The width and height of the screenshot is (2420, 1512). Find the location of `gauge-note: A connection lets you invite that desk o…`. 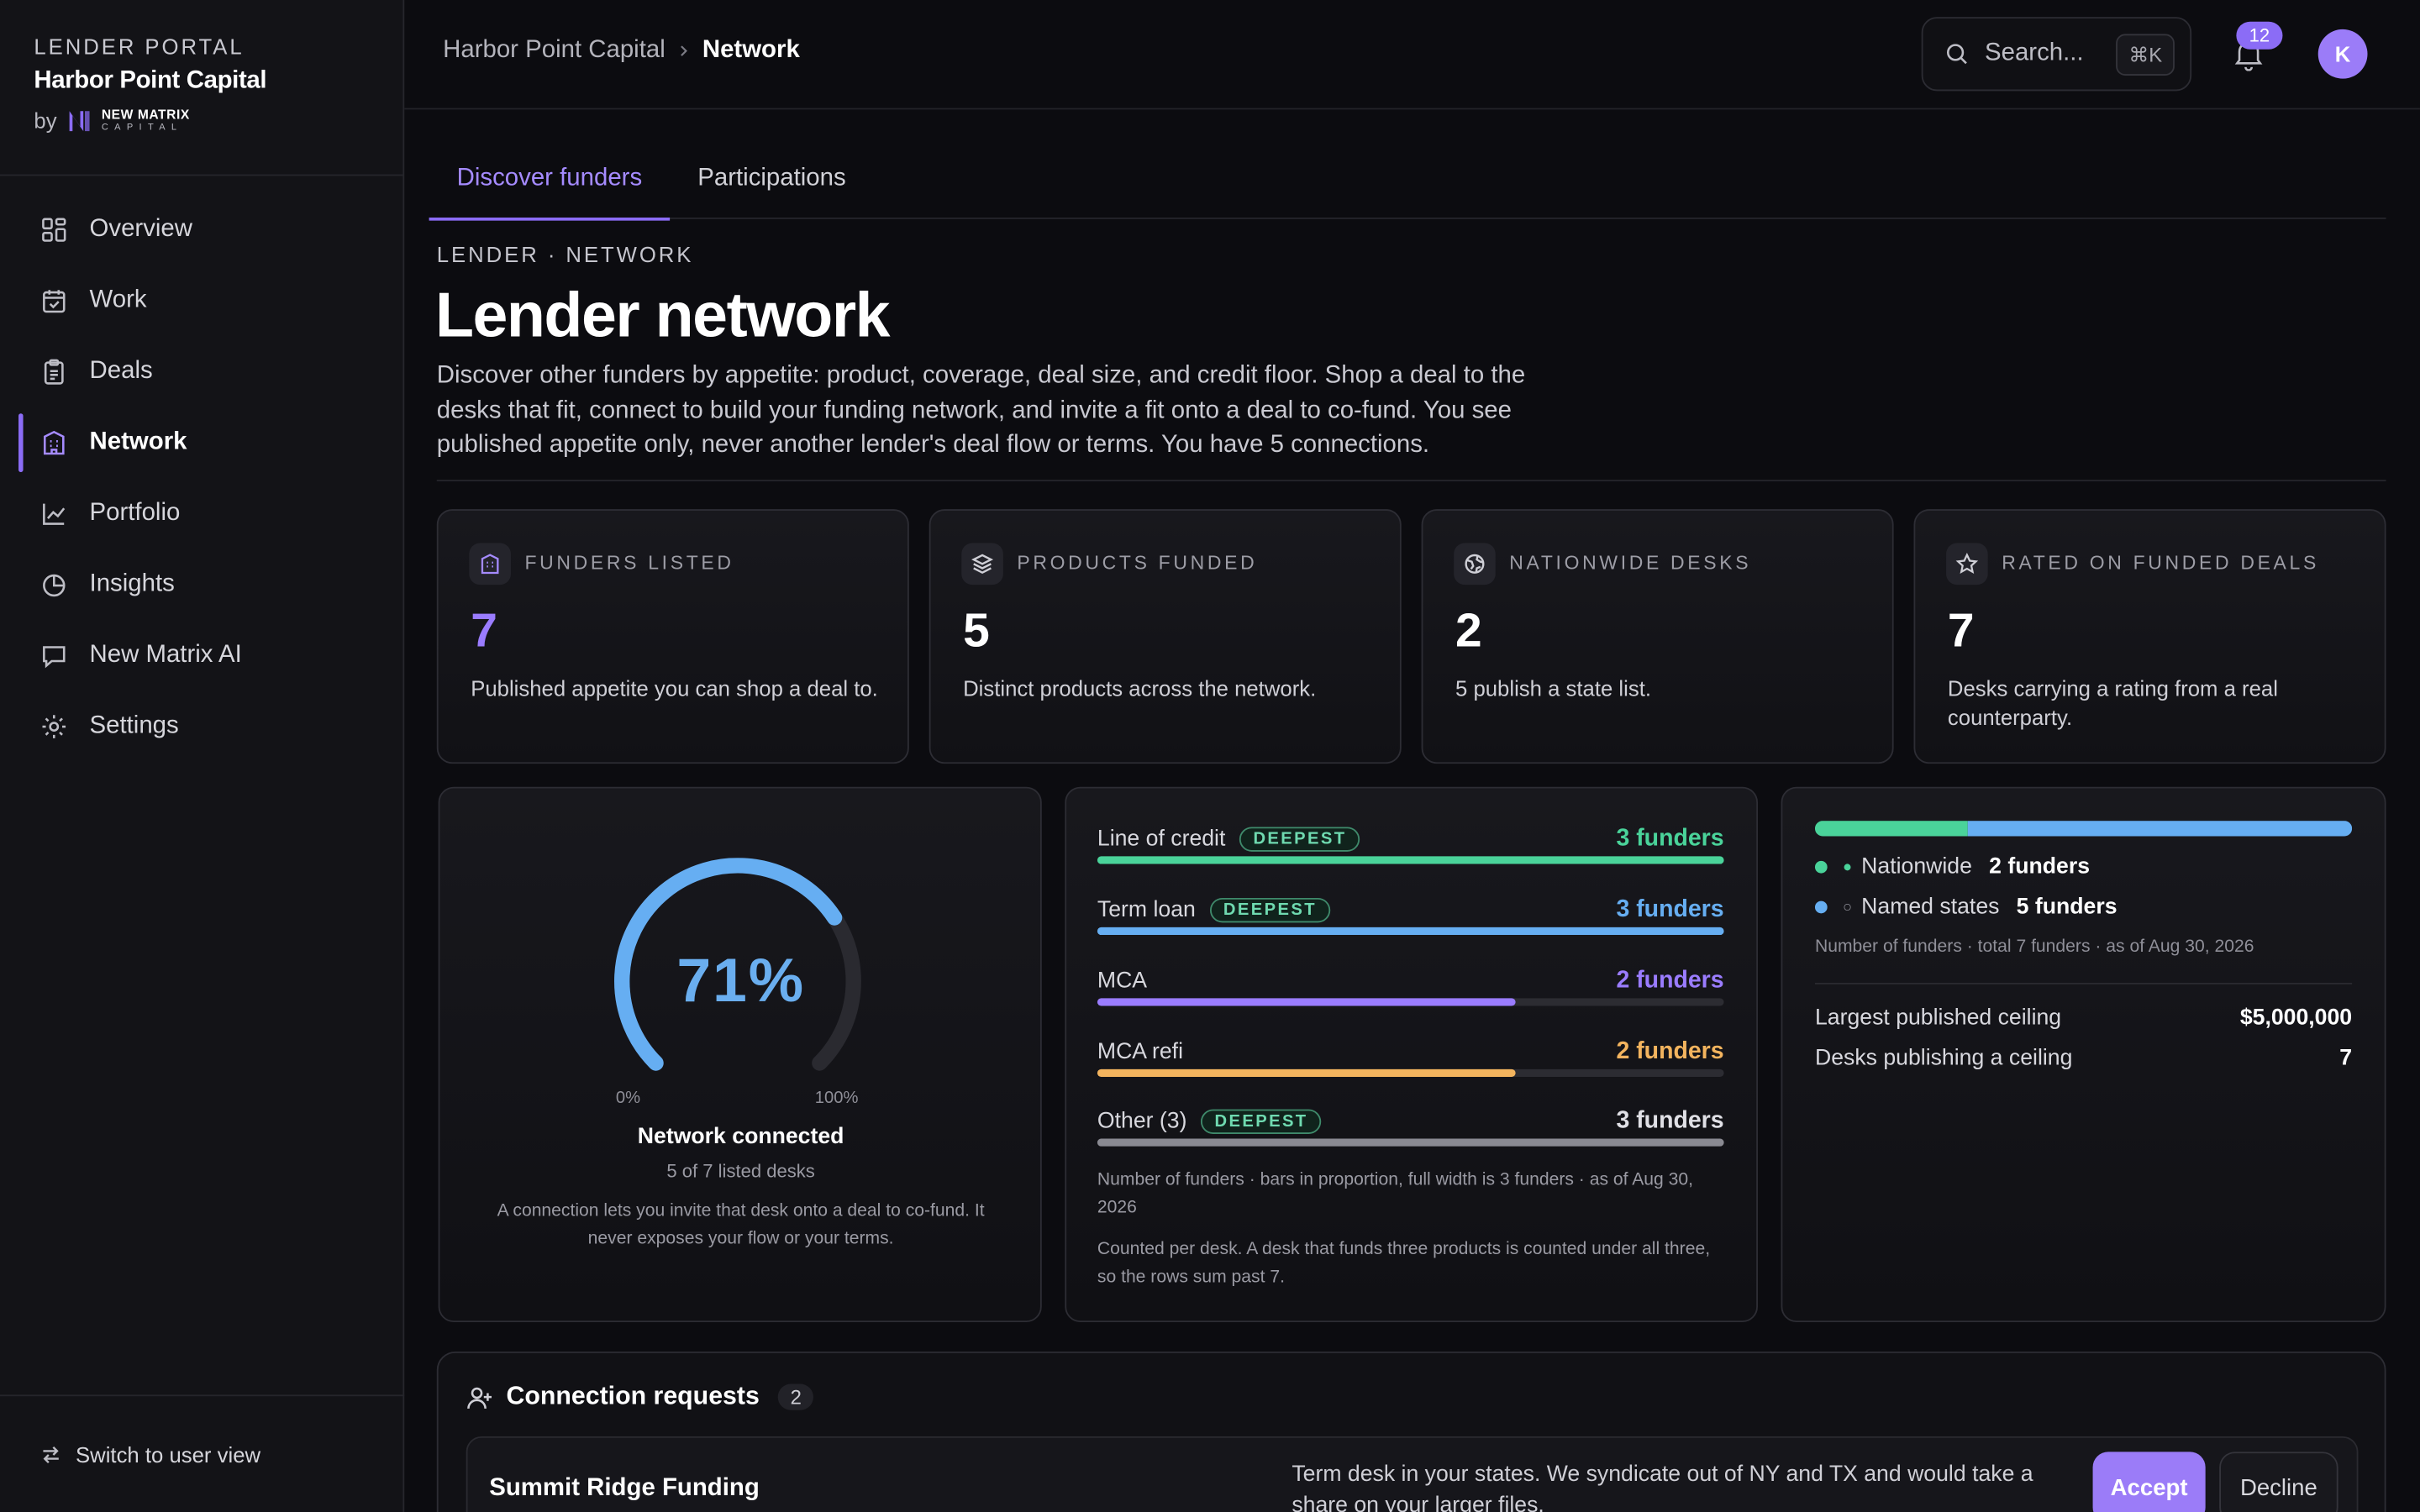

gauge-note: A connection lets you invite that desk o… is located at coordinates (741, 1224).